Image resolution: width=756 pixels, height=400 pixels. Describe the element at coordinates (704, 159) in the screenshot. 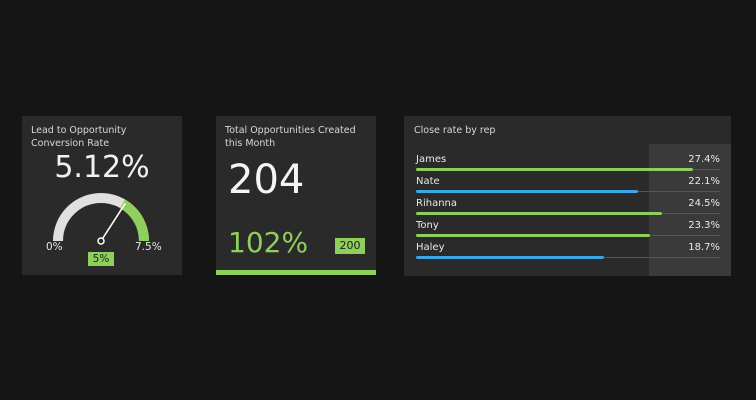

I see `rep-close-rate: 27.4%` at that location.